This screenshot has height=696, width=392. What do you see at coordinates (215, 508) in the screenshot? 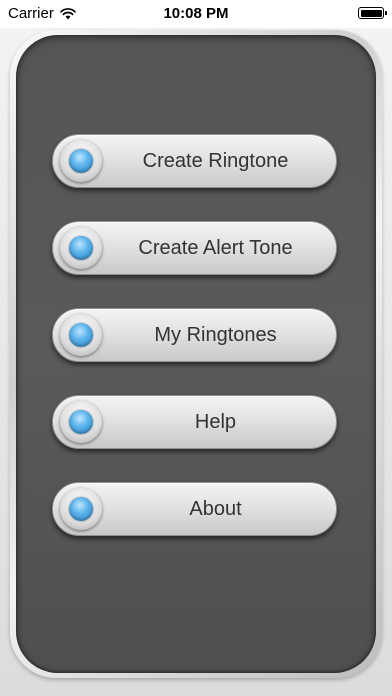
I see `about-label: About` at bounding box center [215, 508].